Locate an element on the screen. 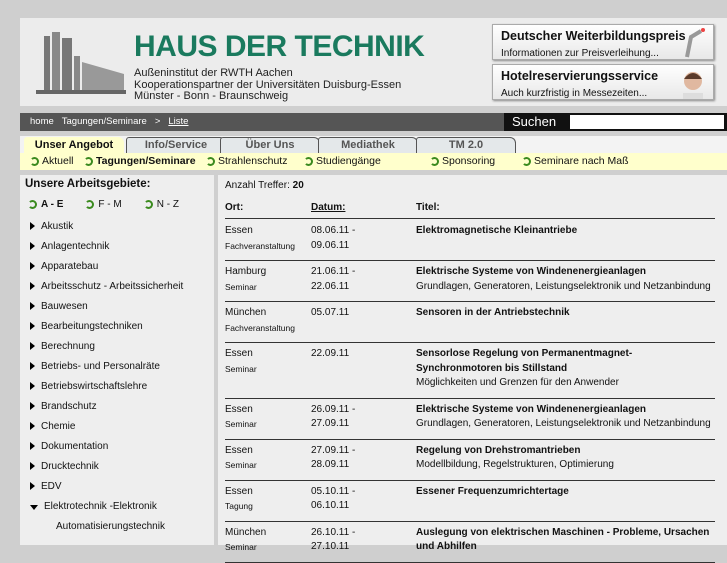 The width and height of the screenshot is (727, 563). subnav-sponsoring: Sponsoring is located at coordinates (462, 161).